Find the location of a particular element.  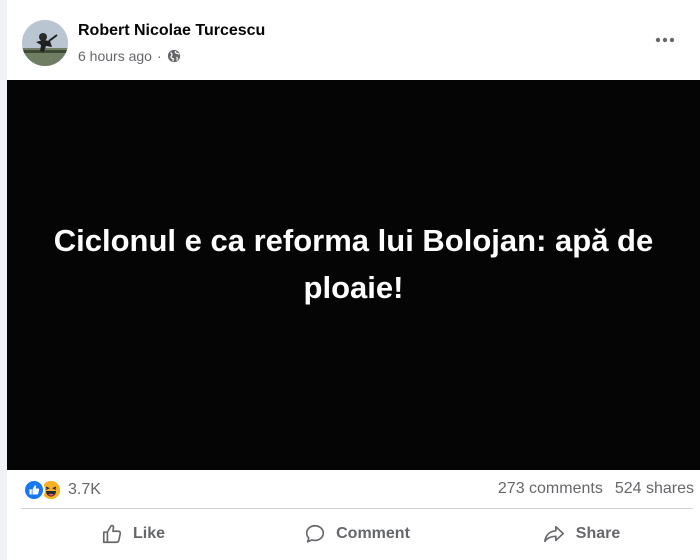

post-actions: Like Comment Share is located at coordinates (357, 534).